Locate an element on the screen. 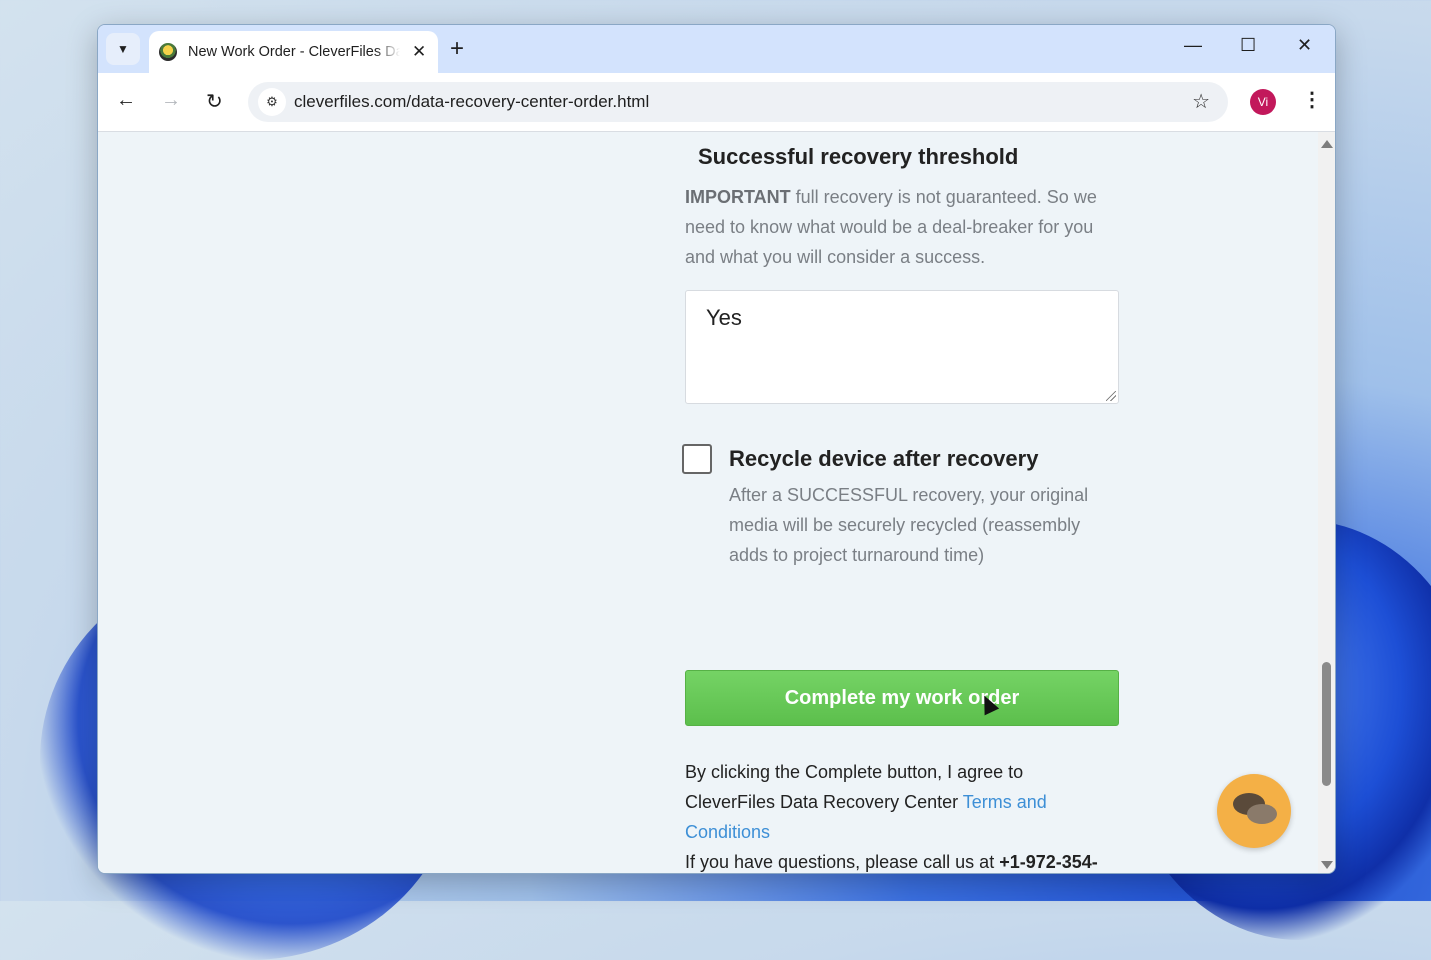  scroll-up-arrow-icon is located at coordinates (1327, 144).